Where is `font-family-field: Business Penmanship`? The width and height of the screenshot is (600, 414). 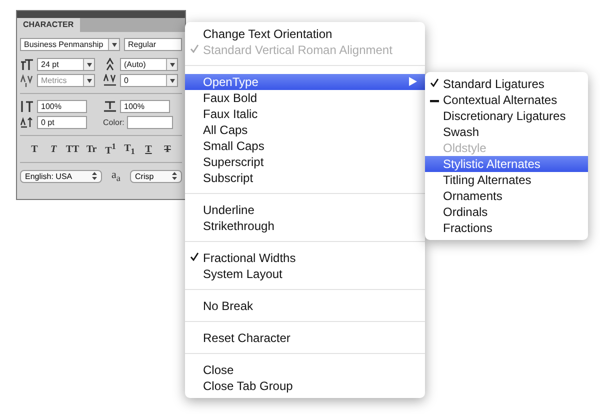 font-family-field: Business Penmanship is located at coordinates (70, 44).